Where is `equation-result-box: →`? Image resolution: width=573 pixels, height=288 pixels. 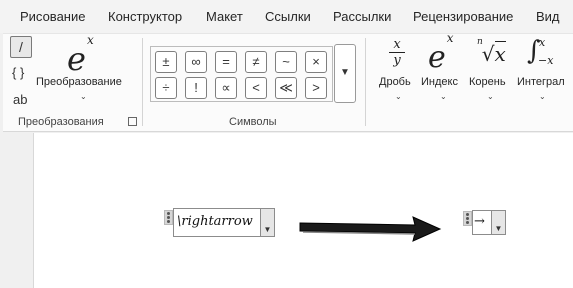 equation-result-box: → is located at coordinates (482, 222).